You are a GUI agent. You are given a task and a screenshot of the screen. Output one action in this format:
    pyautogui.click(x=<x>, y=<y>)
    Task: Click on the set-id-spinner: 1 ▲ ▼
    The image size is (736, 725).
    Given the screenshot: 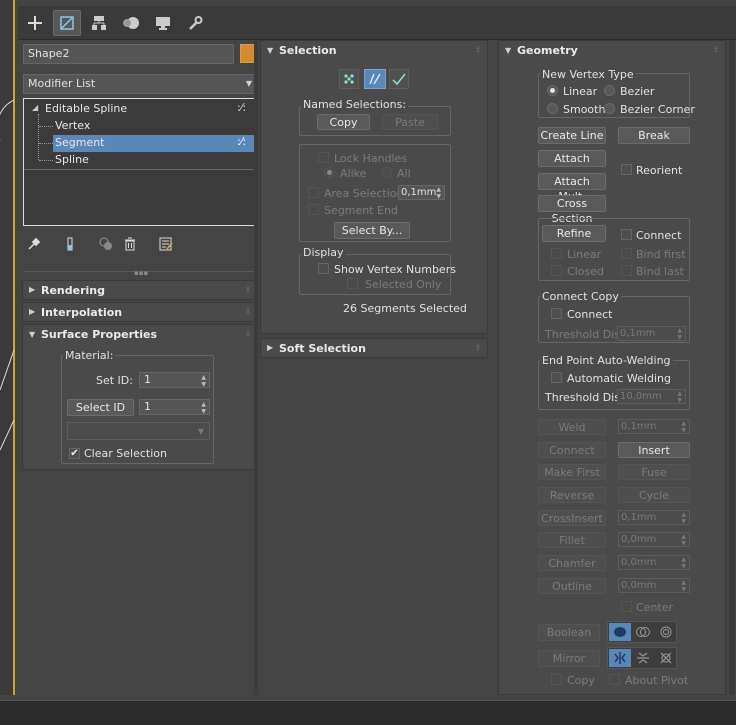 What is the action you would take?
    pyautogui.click(x=174, y=380)
    